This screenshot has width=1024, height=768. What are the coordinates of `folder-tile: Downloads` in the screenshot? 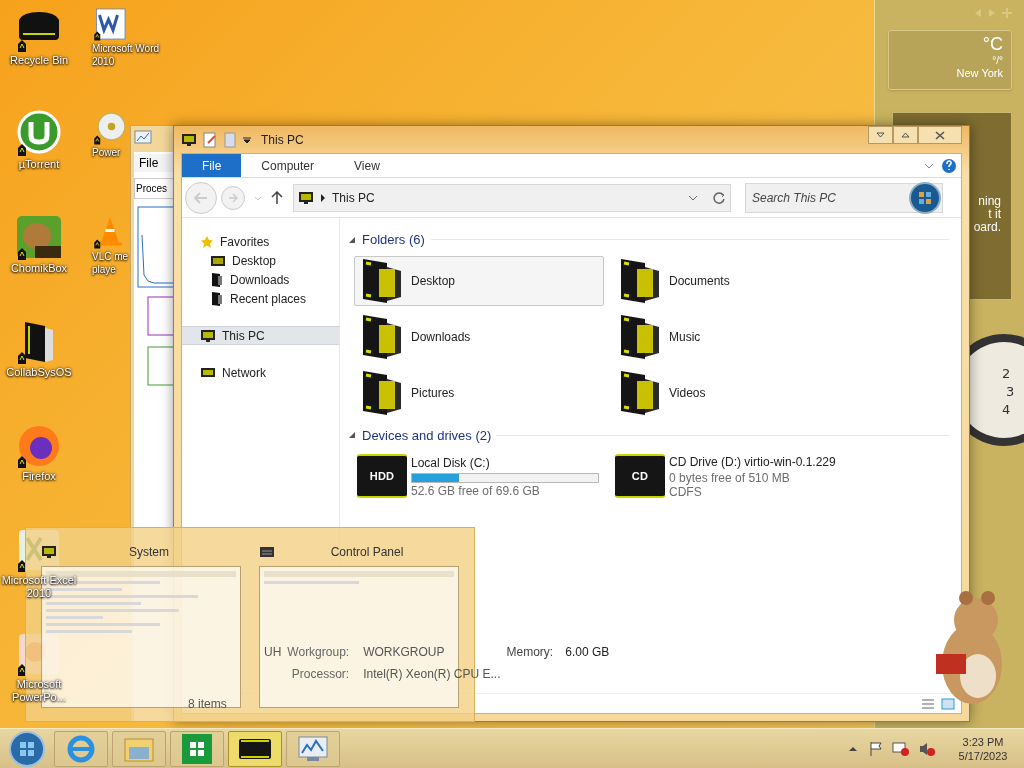 It's located at (479, 336).